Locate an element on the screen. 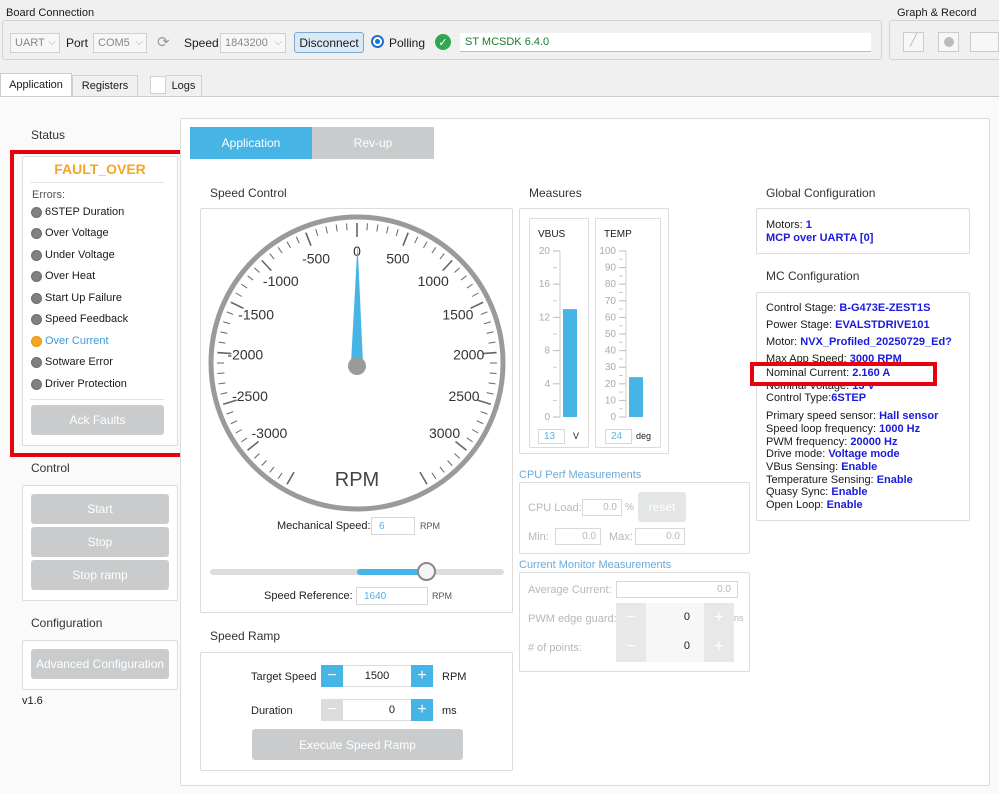 This screenshot has height=794, width=999. graph-record-title: Graph & Record is located at coordinates (937, 13).